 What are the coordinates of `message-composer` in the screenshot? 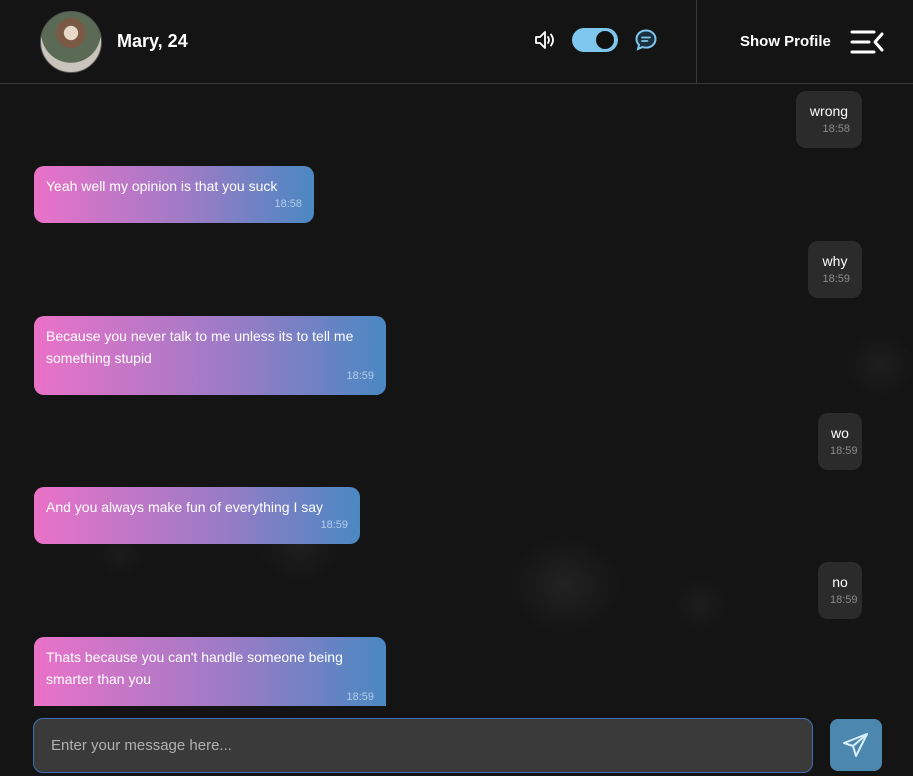 It's located at (423, 745).